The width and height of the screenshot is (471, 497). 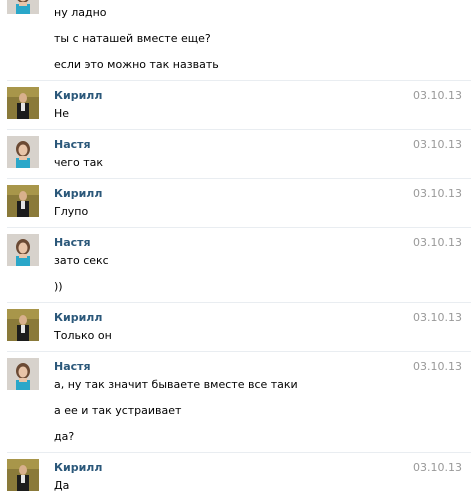 I want to click on message-text: а, ну так значит бываете вместе все таки, so click(x=176, y=384).